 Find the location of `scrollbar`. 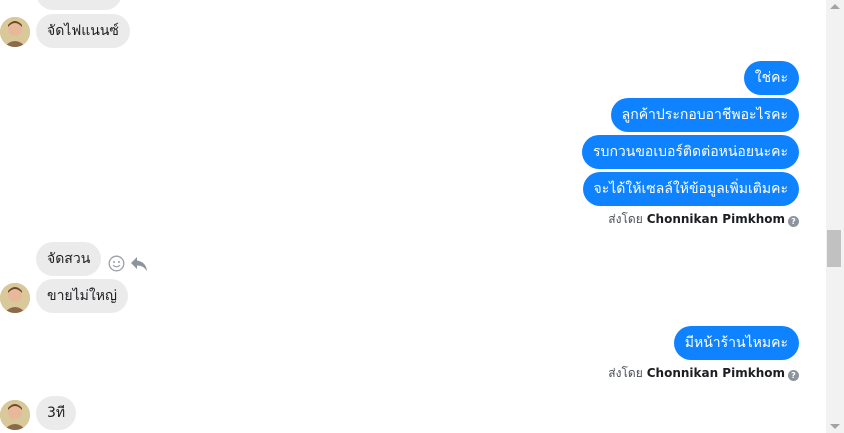

scrollbar is located at coordinates (835, 216).